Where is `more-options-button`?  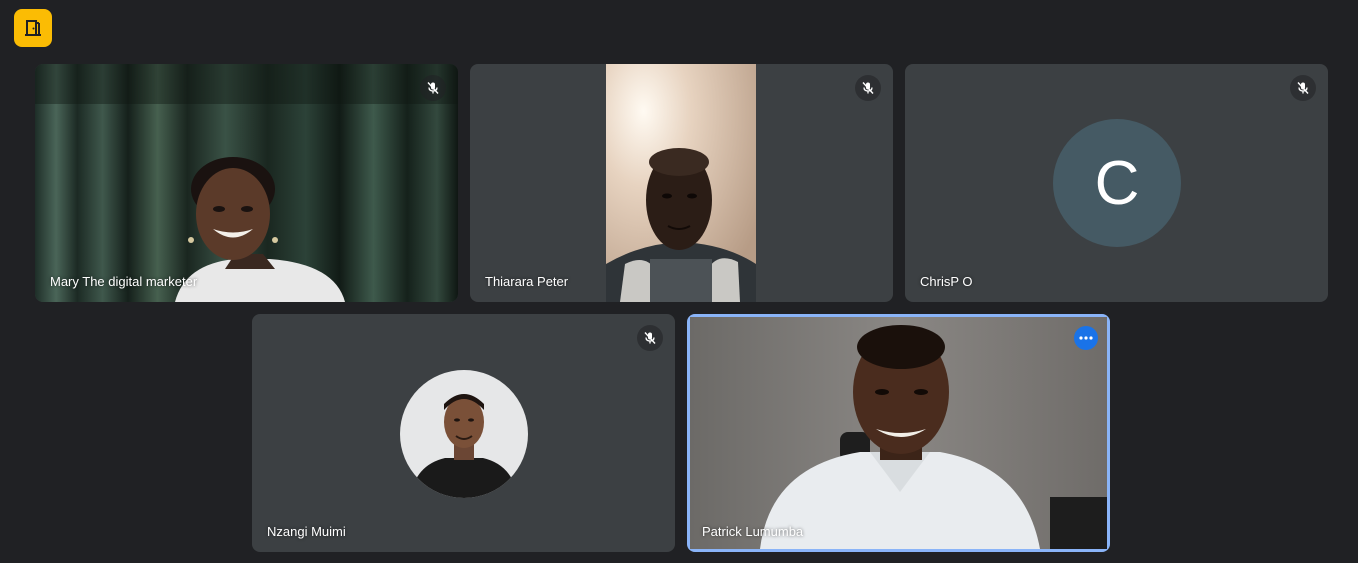 more-options-button is located at coordinates (1086, 338).